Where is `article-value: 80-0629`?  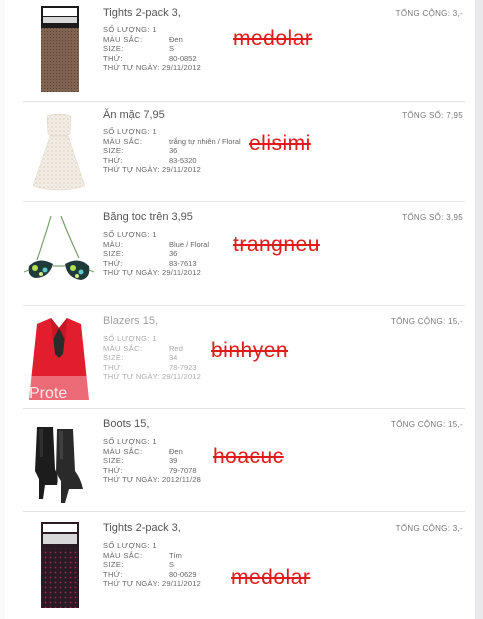 article-value: 80-0629 is located at coordinates (183, 574).